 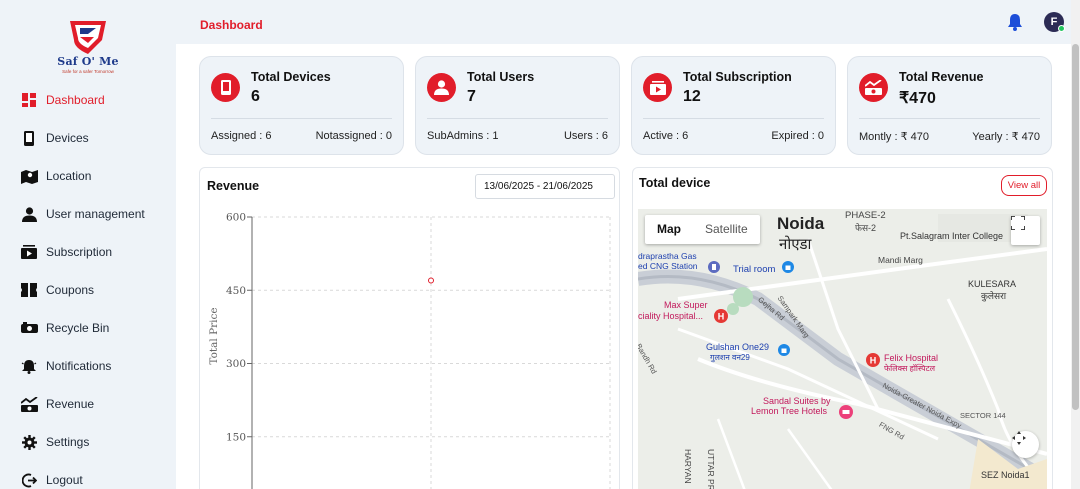 I want to click on map-label-sandal-suites: Sandal Suites by, so click(x=797, y=401).